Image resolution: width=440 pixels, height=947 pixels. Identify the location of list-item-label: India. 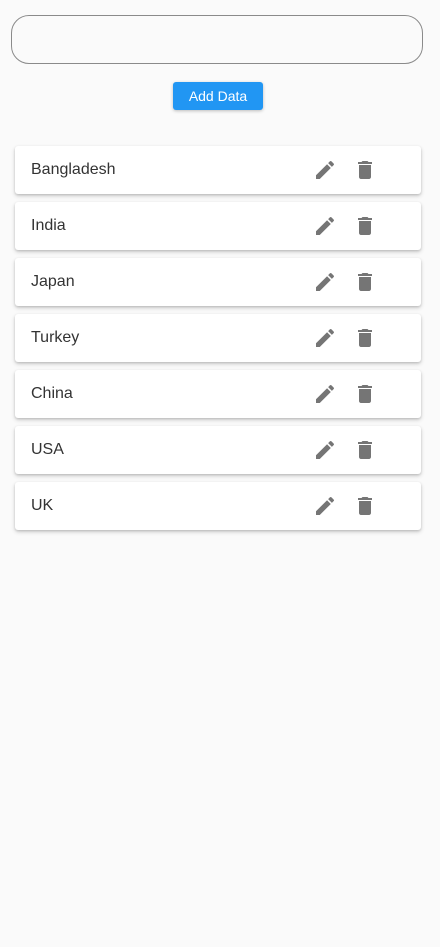
(48, 225).